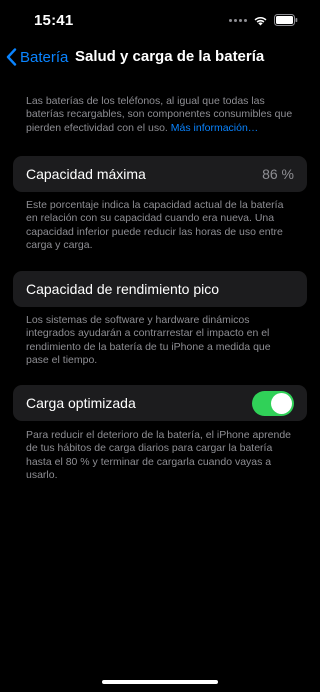  What do you see at coordinates (44, 57) in the screenshot?
I see `back-label: Batería` at bounding box center [44, 57].